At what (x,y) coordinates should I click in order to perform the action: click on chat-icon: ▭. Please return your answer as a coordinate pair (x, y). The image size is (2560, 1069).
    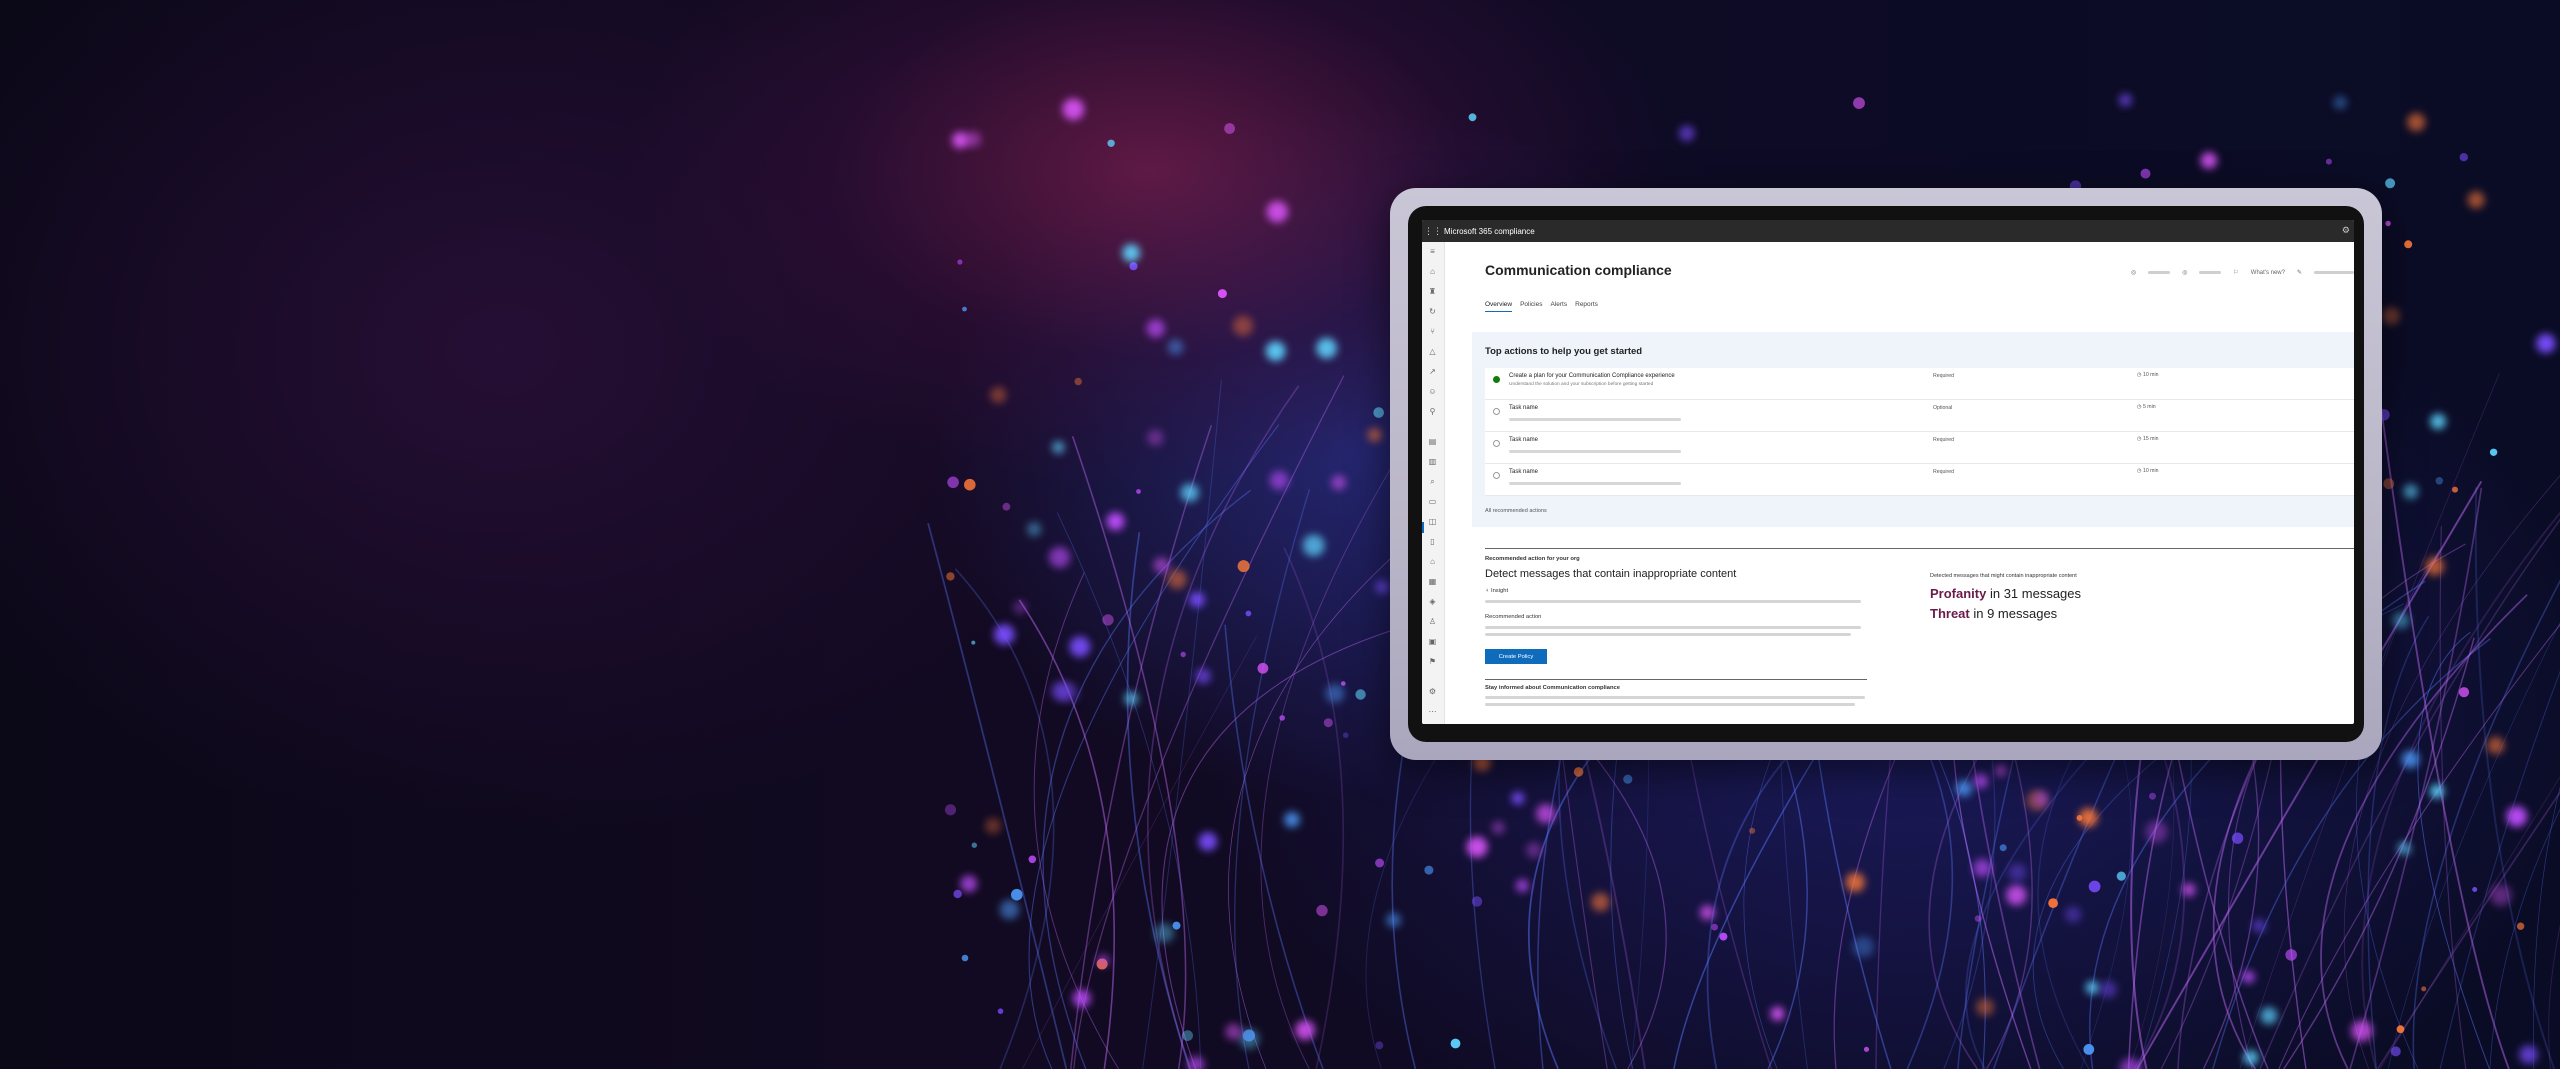
    Looking at the image, I should click on (1432, 501).